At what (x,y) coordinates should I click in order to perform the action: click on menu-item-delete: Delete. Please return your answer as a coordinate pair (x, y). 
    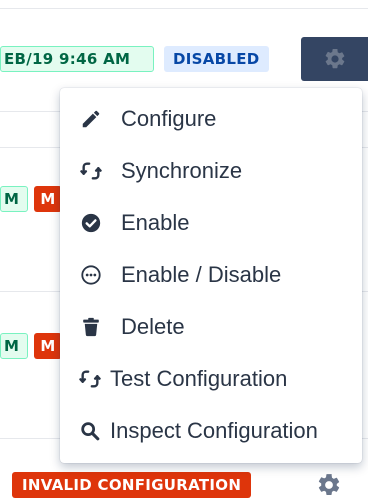
    Looking at the image, I should click on (211, 327).